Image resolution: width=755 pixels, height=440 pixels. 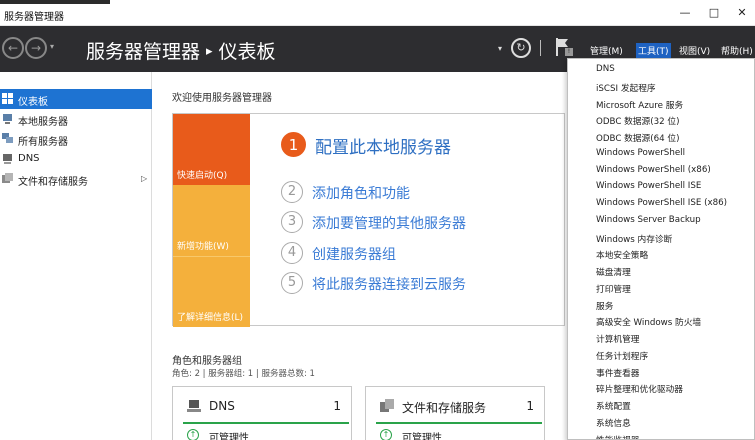 I want to click on menu-tools: 工具(T), so click(x=653, y=50).